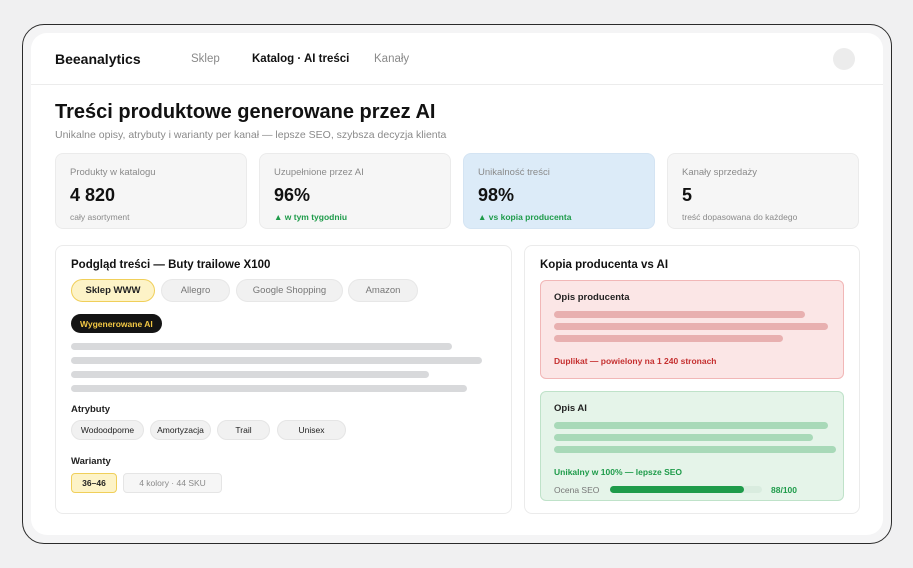 The image size is (913, 568). What do you see at coordinates (514, 172) in the screenshot?
I see `kpi-label: Unikalność treści` at bounding box center [514, 172].